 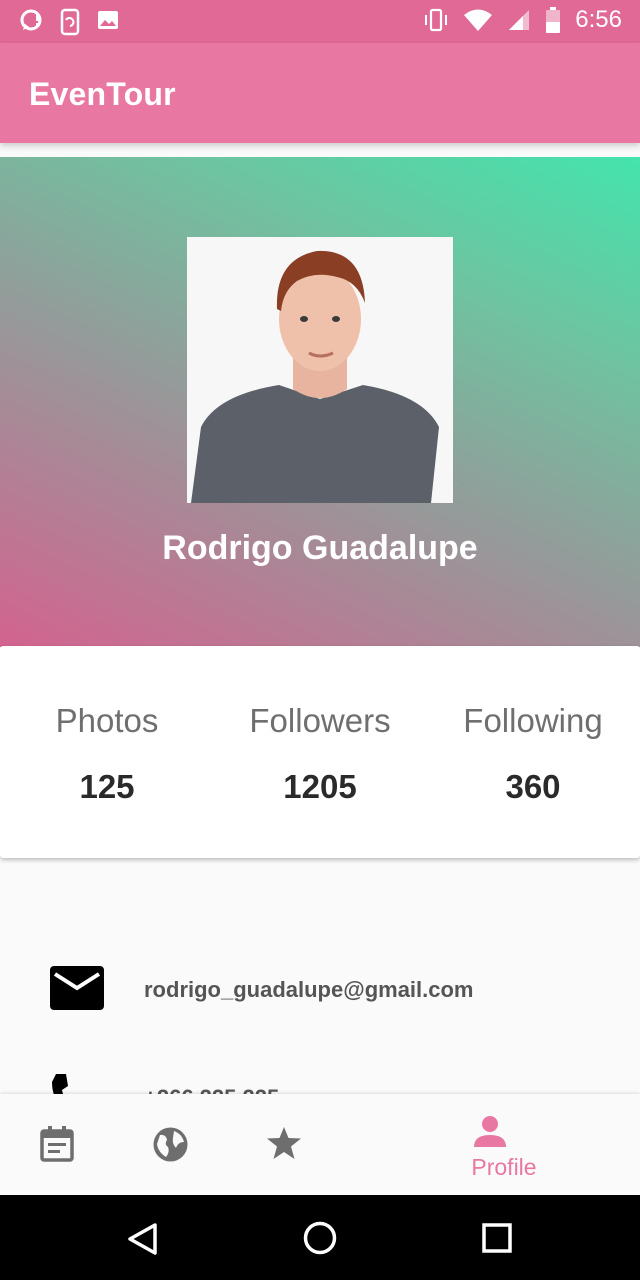 What do you see at coordinates (211, 1089) in the screenshot?
I see `contact-phone: +266 225 225` at bounding box center [211, 1089].